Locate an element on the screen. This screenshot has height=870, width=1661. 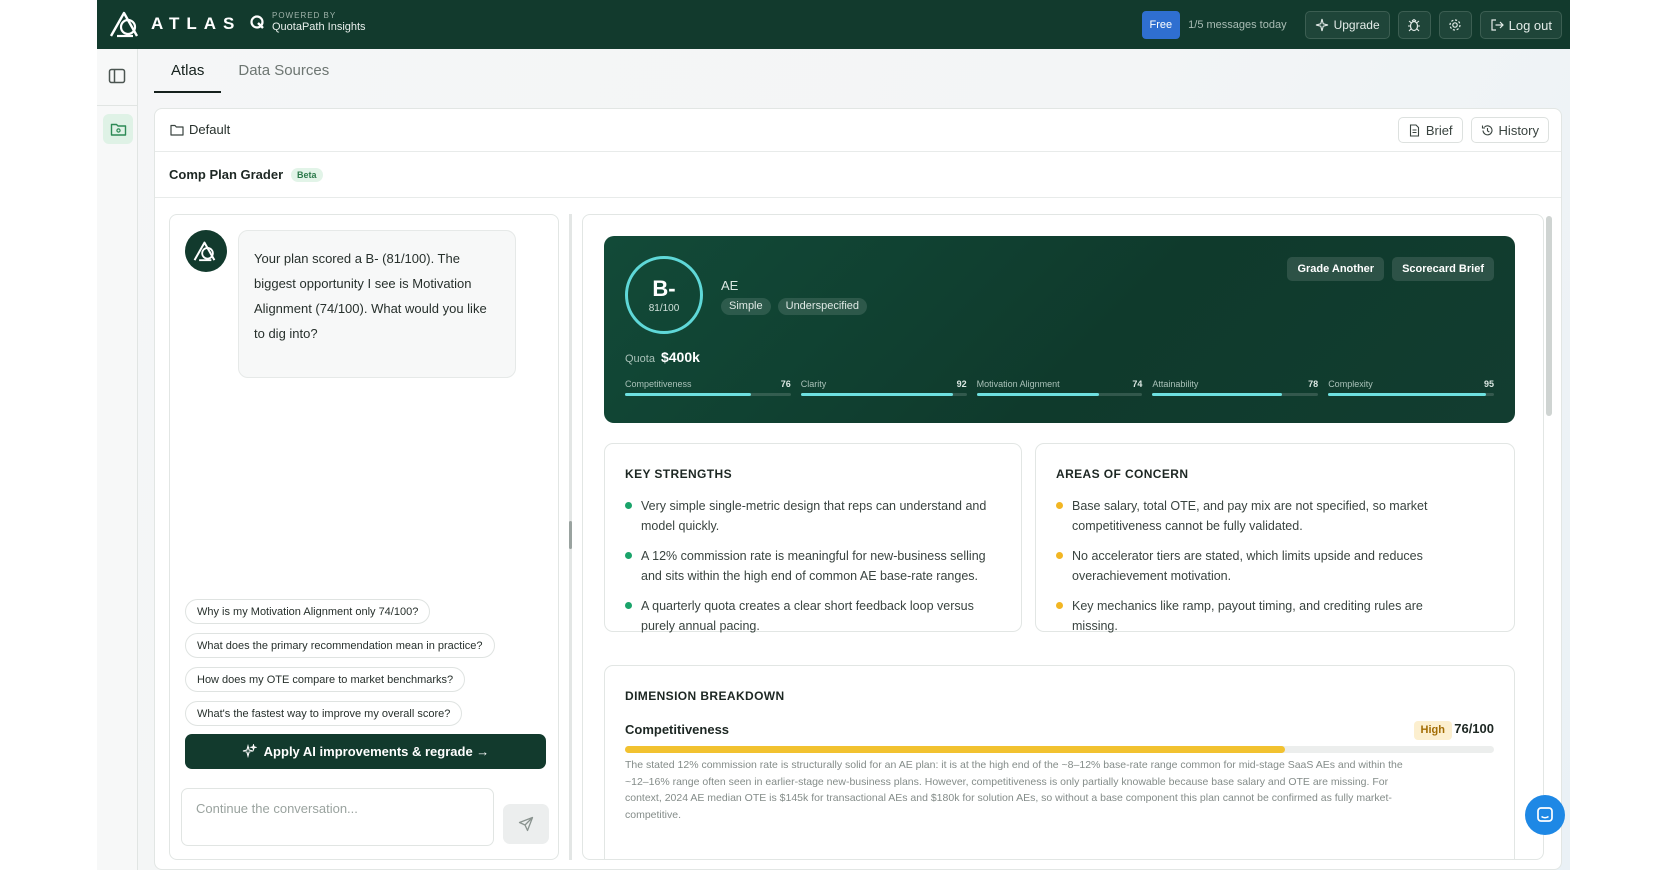
history-icon is located at coordinates (1487, 129).